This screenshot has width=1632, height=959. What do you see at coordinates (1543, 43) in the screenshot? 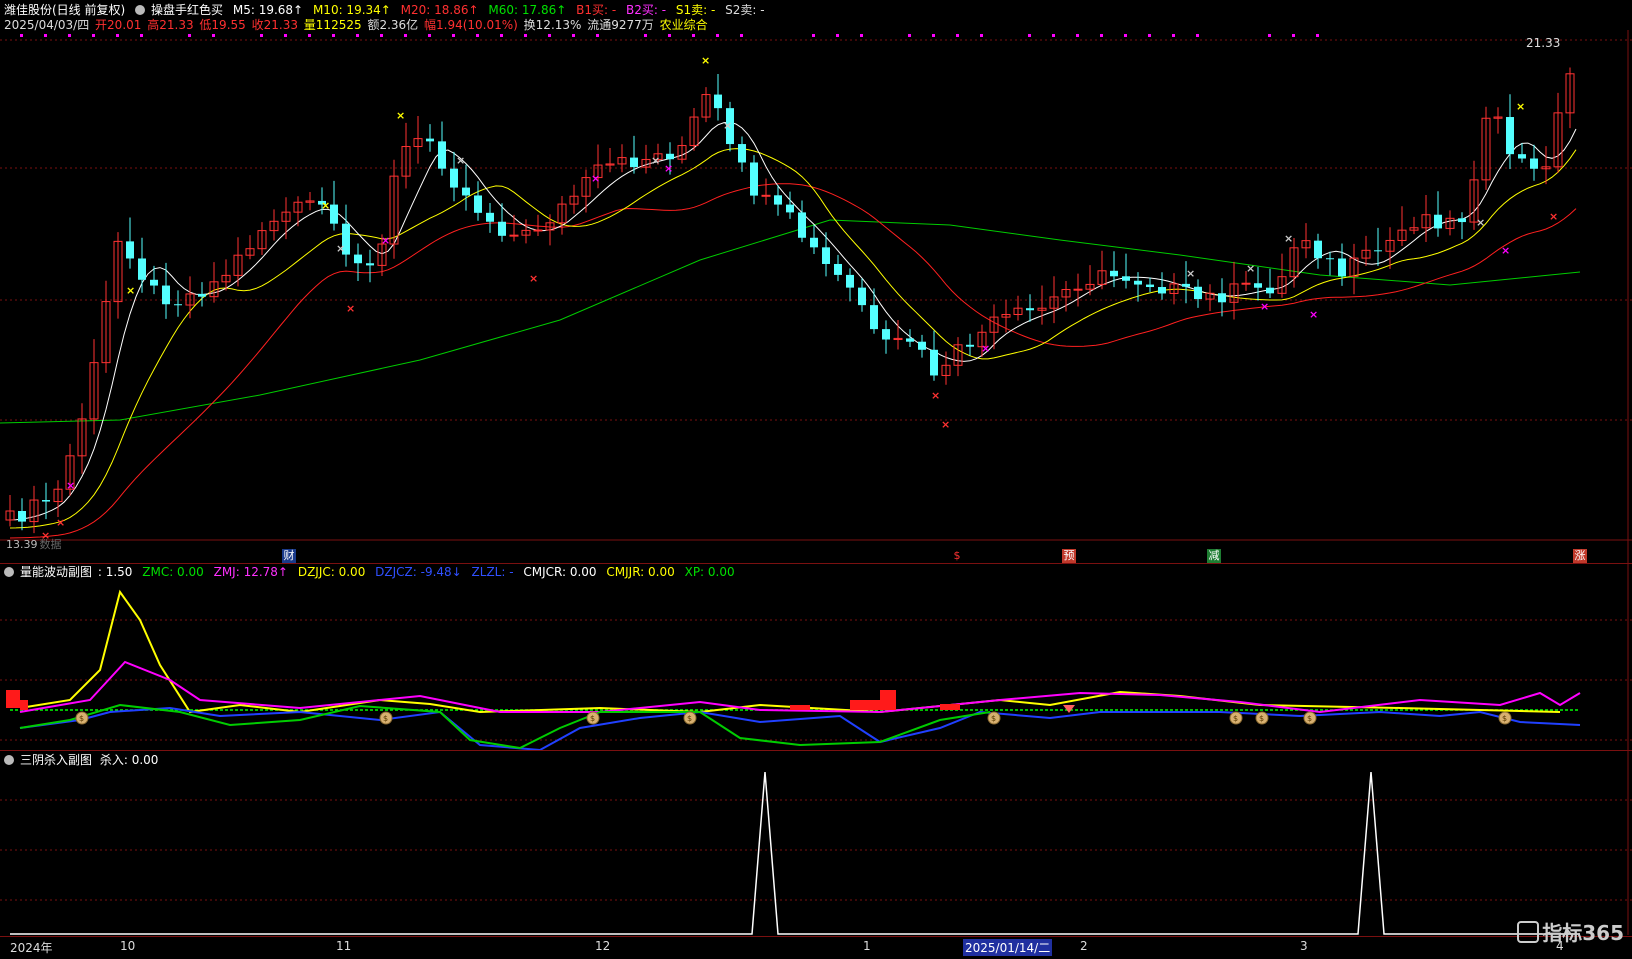
I see `high-price-label: 21.33` at bounding box center [1543, 43].